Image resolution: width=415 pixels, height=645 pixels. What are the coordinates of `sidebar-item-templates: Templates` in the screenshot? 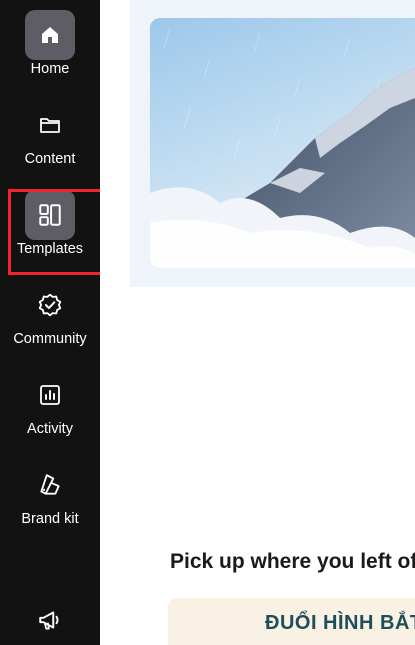 It's located at (50, 224).